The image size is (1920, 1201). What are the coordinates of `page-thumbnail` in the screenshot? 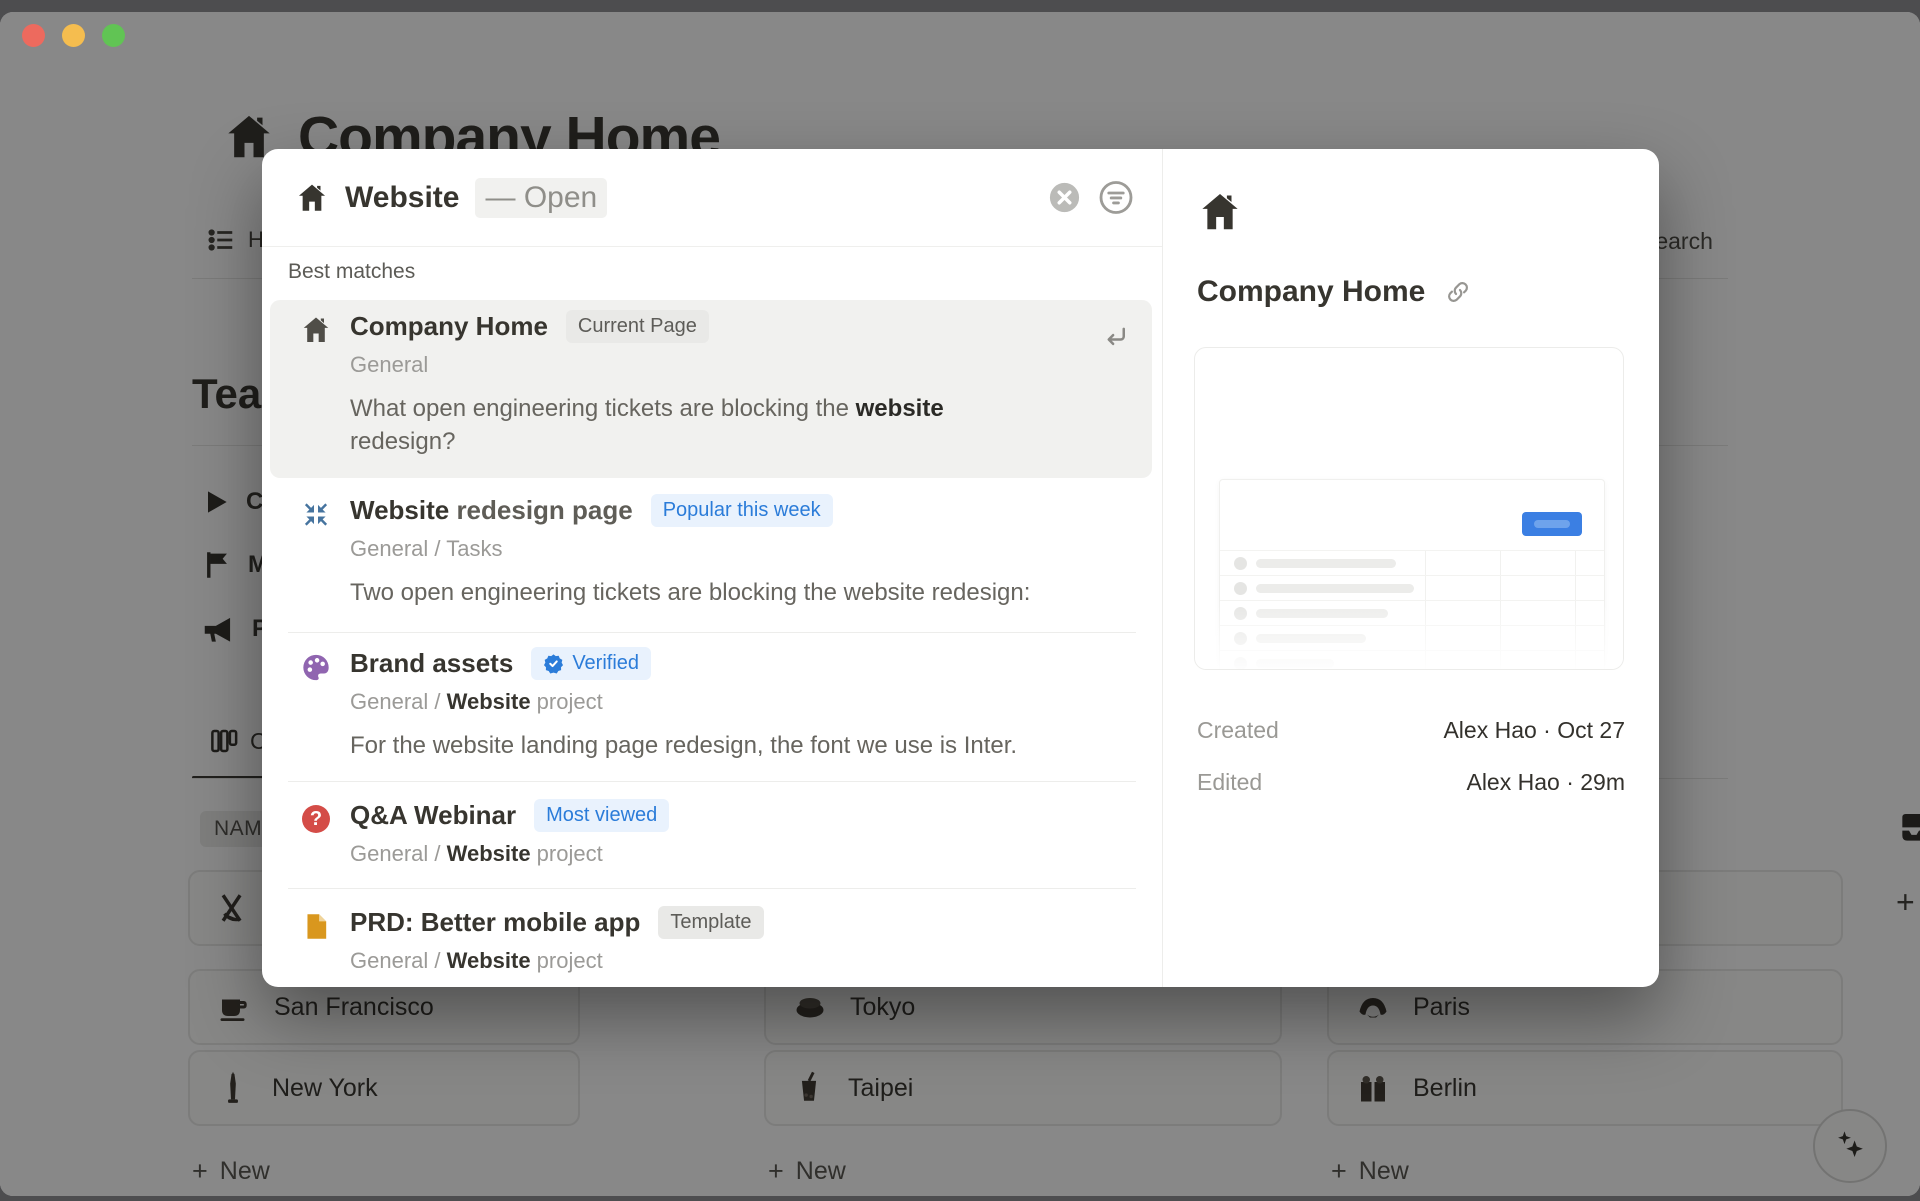 It's located at (1409, 508).